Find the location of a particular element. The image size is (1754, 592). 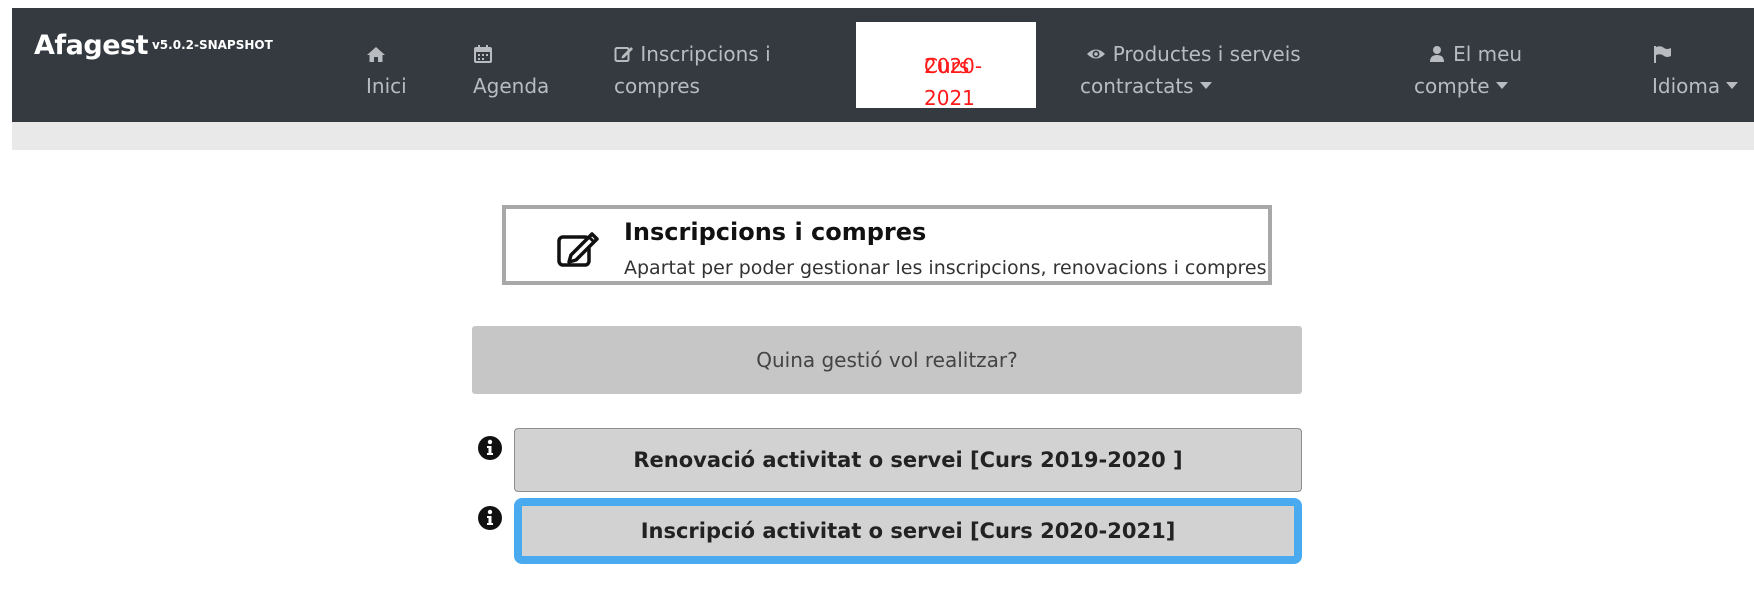

brand-version: v5.0.2-SNAPSHOT is located at coordinates (212, 45).